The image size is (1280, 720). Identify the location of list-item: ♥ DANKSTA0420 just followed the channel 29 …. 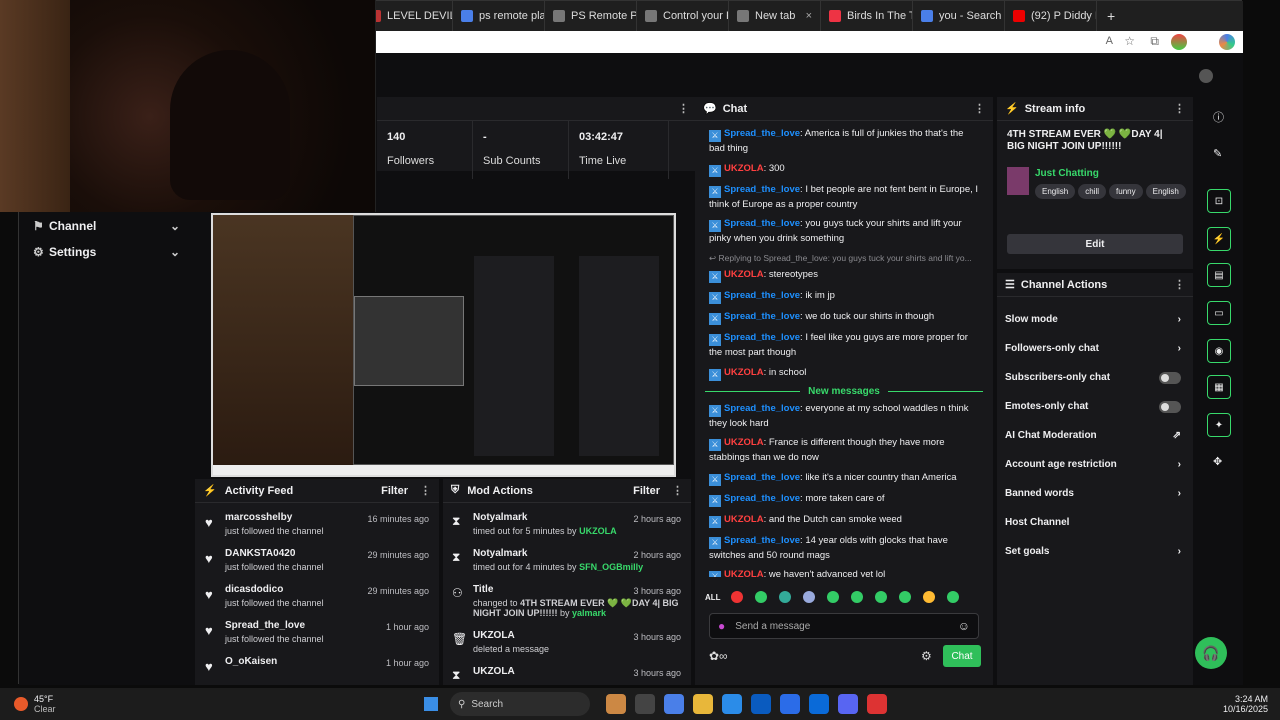
(317, 563).